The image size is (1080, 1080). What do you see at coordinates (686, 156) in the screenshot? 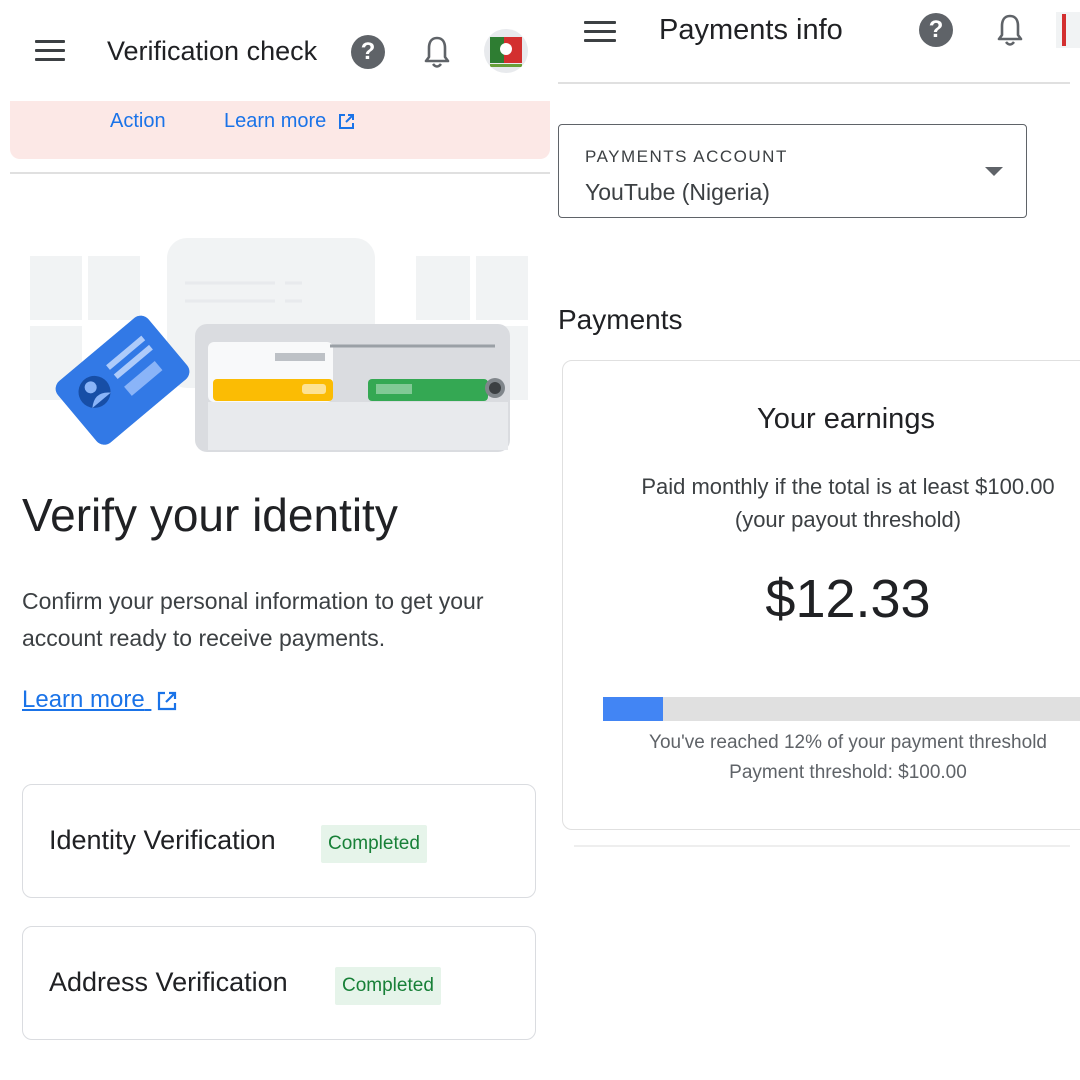
I see `select-label: PAYMENTS ACCOUNT` at bounding box center [686, 156].